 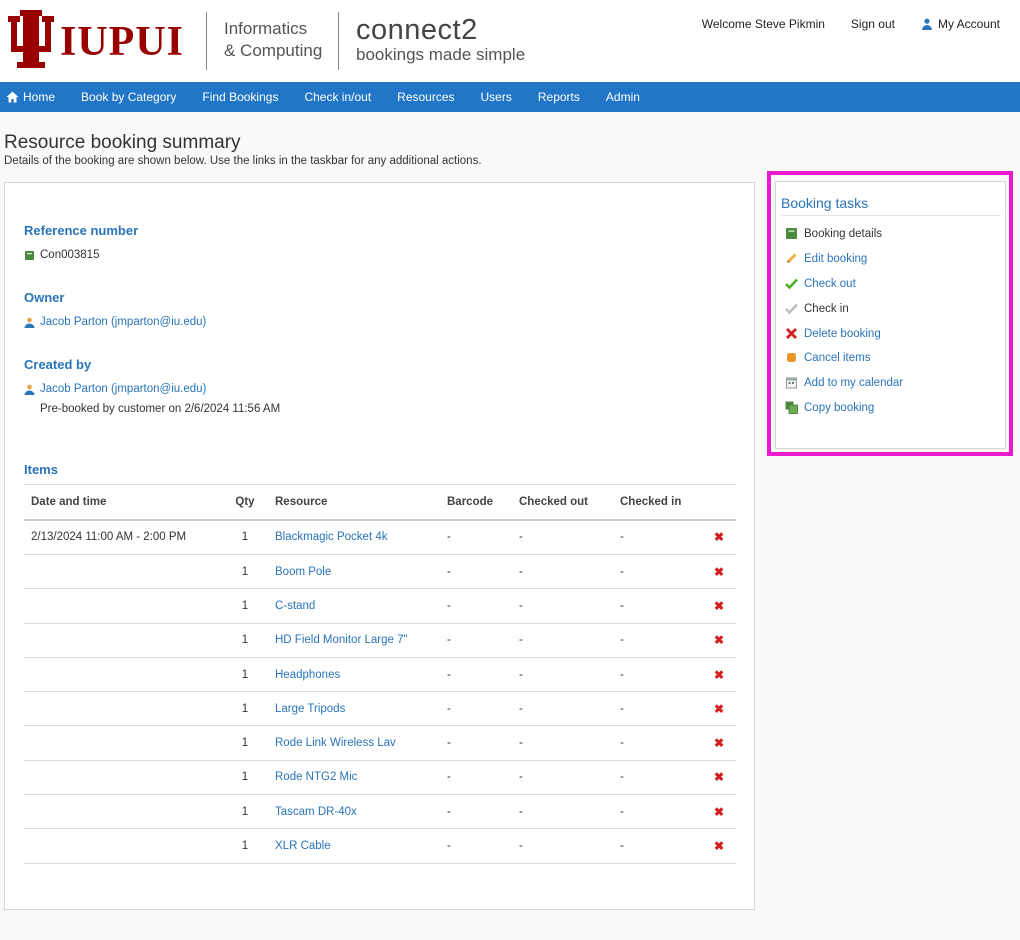 I want to click on task-copy-booking: Copy booking, so click(x=829, y=407).